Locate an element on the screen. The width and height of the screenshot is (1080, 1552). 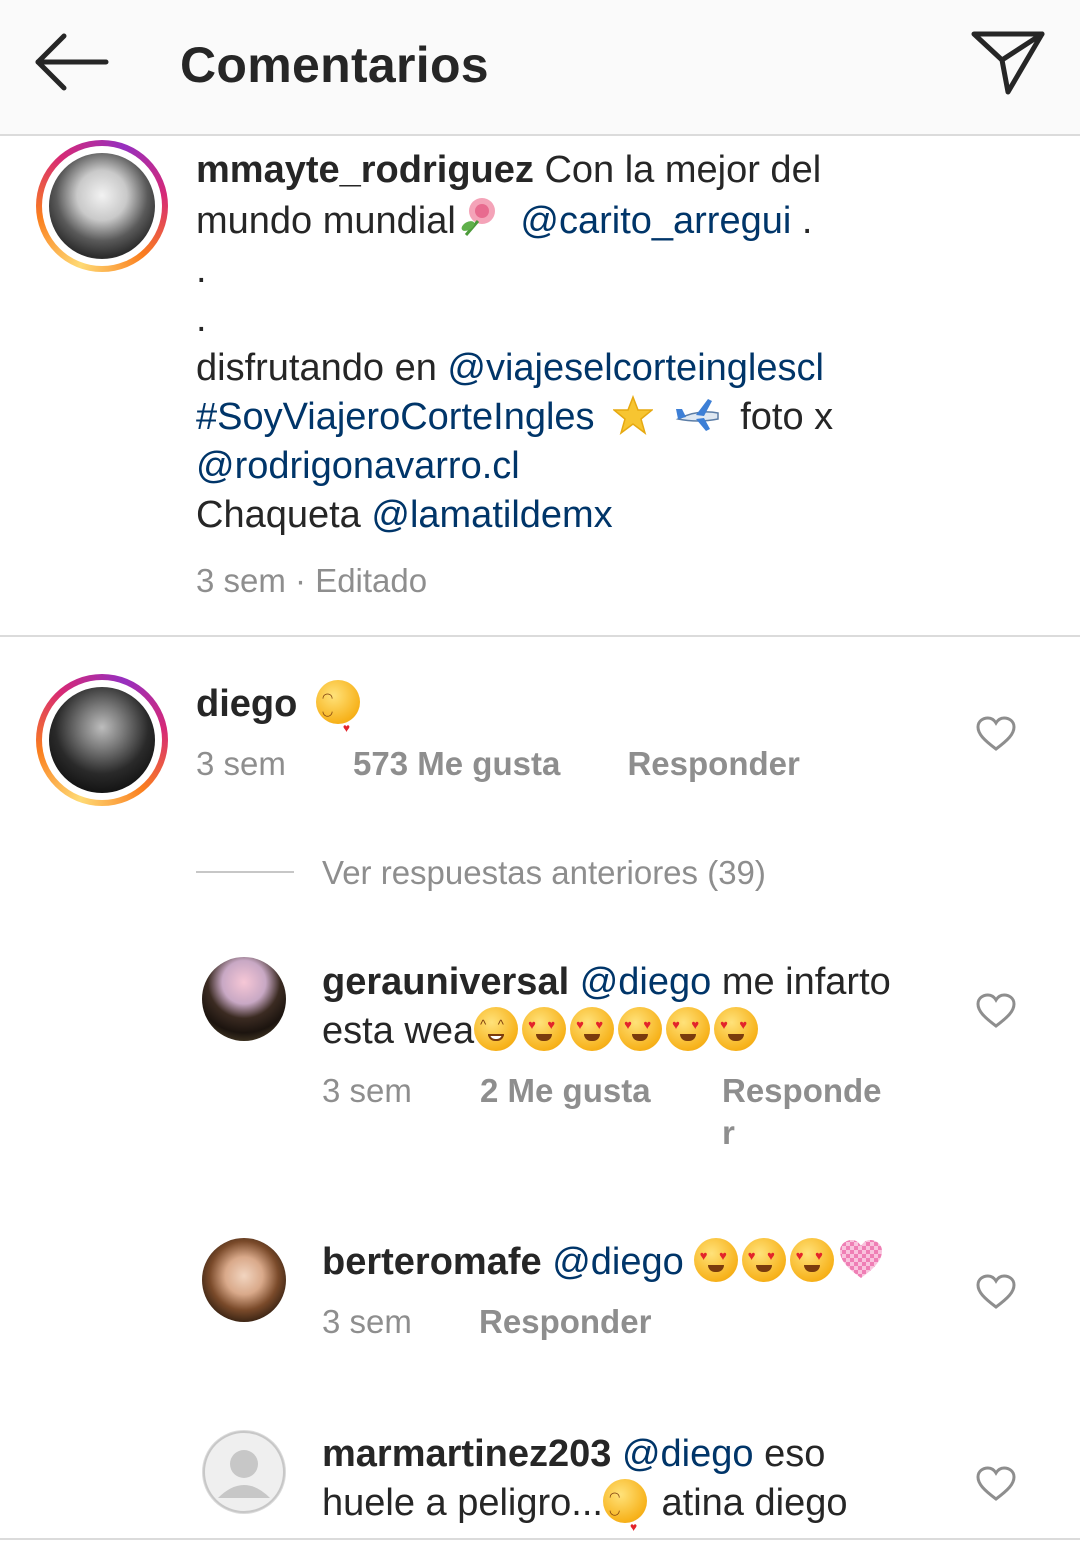
comment-username: berteromafe is located at coordinates (432, 1262).